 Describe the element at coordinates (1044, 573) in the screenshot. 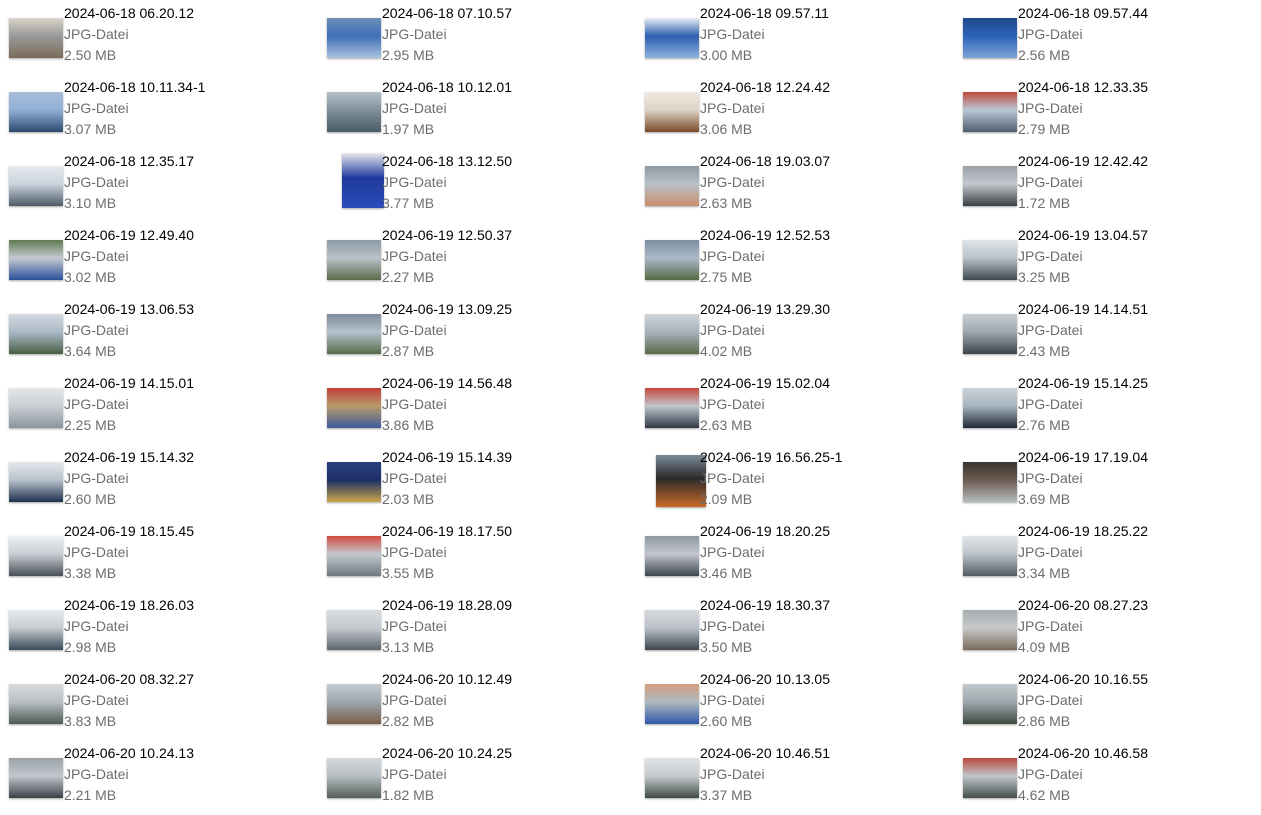

I see `file-size: 3.34 MB` at that location.